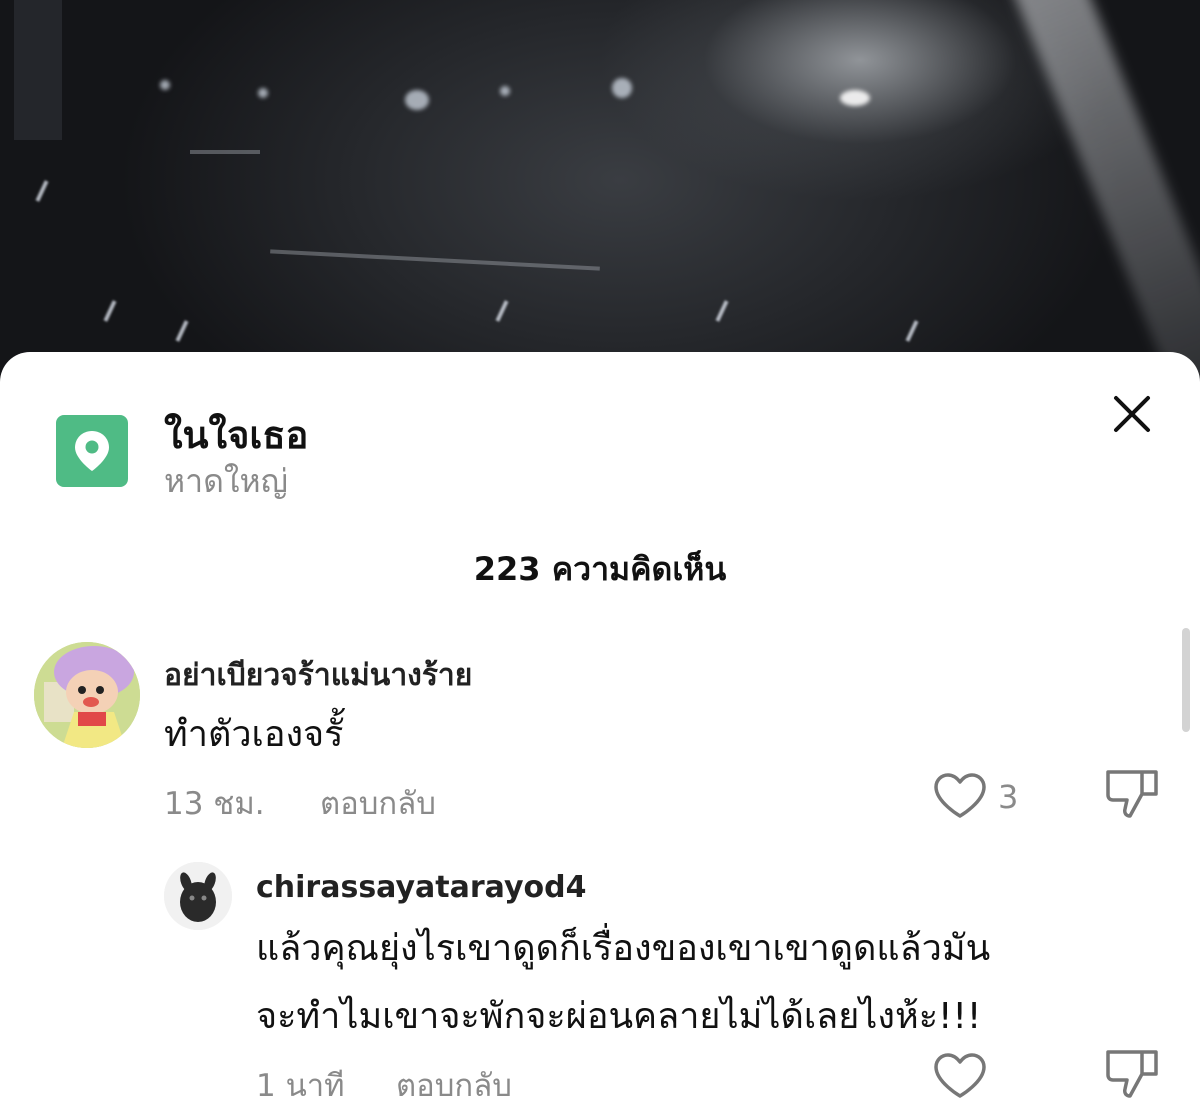 The height and width of the screenshot is (1112, 1200). What do you see at coordinates (1186, 680) in the screenshot?
I see `scrollbar` at bounding box center [1186, 680].